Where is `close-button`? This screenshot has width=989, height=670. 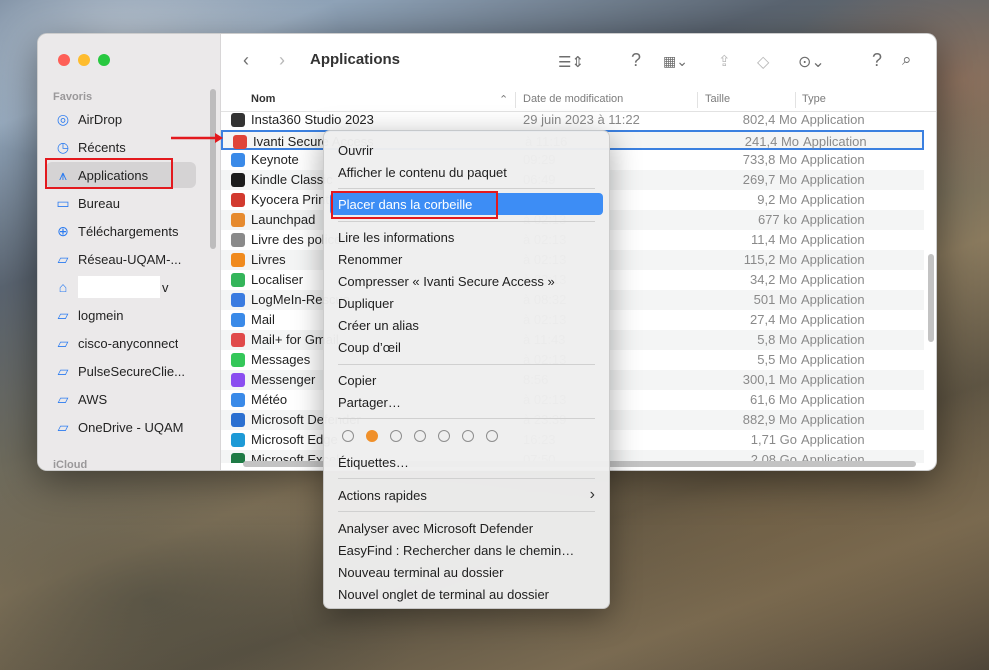 close-button is located at coordinates (64, 60).